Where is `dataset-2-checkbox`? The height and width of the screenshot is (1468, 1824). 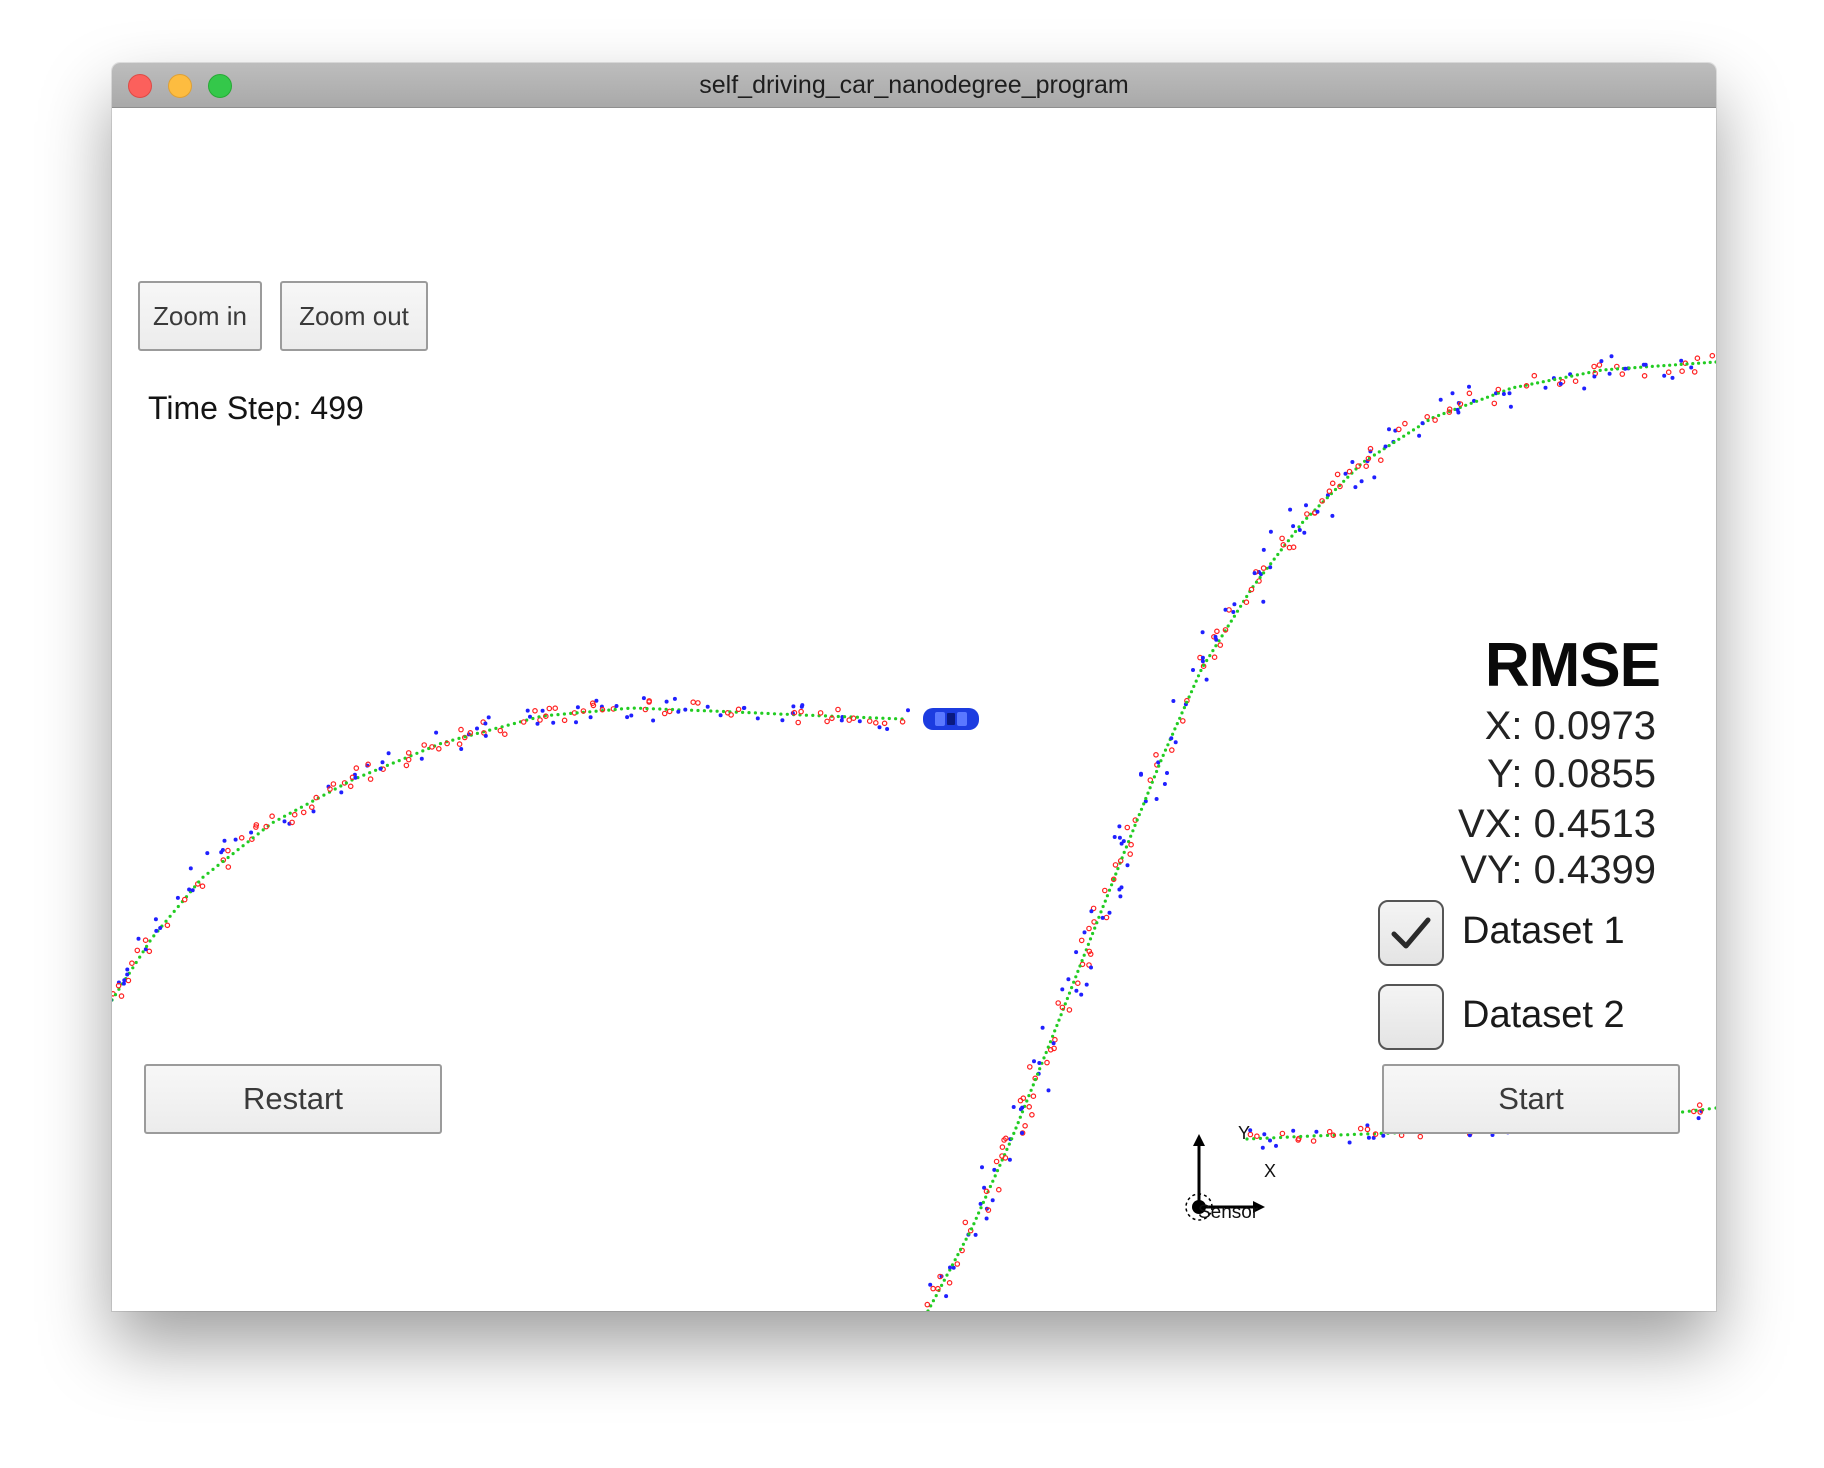
dataset-2-checkbox is located at coordinates (1411, 1017).